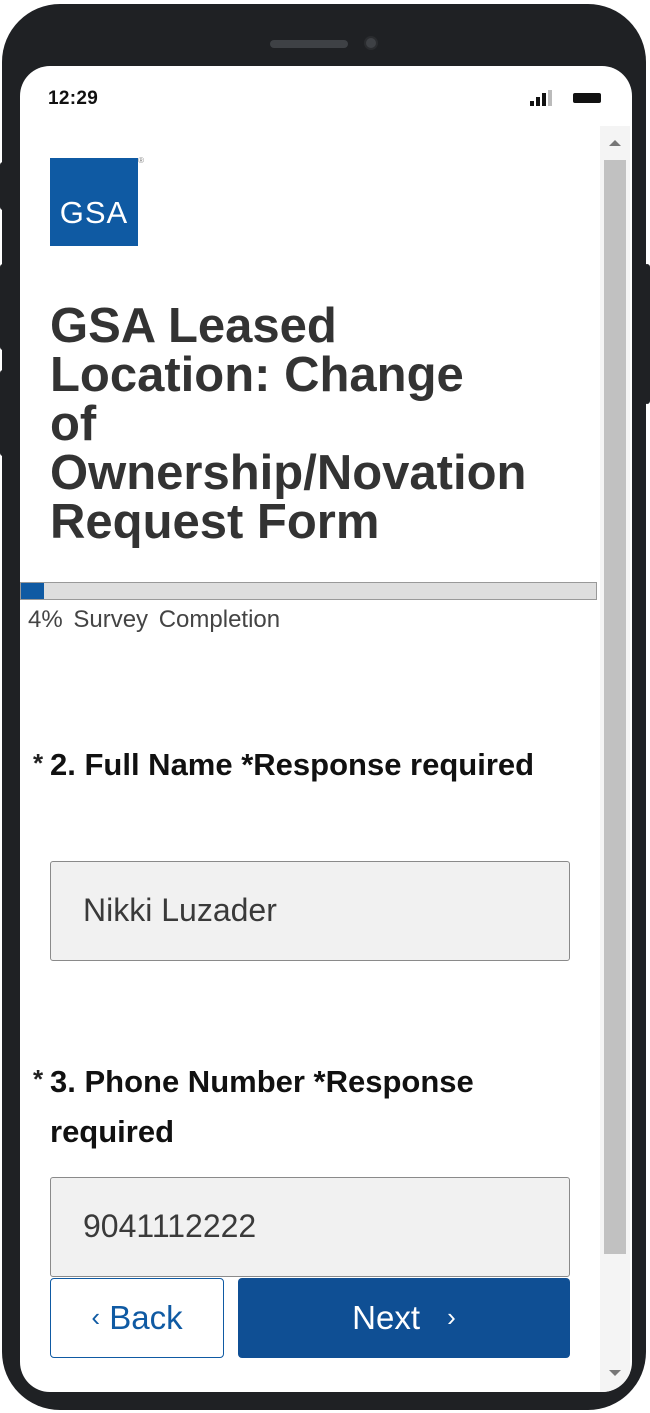 This screenshot has width=650, height=1413. What do you see at coordinates (32, 591) in the screenshot?
I see `progress-bar-fill` at bounding box center [32, 591].